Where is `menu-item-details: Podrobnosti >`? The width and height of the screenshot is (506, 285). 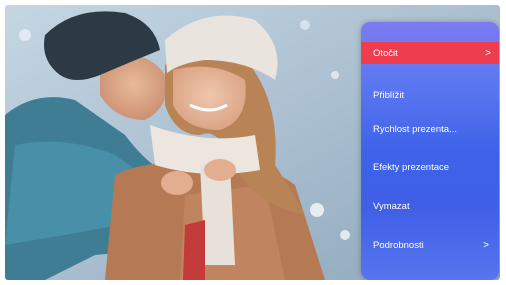
menu-item-details: Podrobnosti > is located at coordinates (432, 245).